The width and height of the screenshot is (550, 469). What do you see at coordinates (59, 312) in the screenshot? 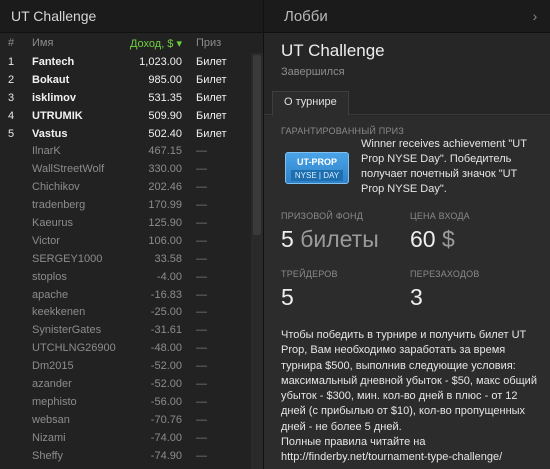
I see `row-name: keekkenen` at bounding box center [59, 312].